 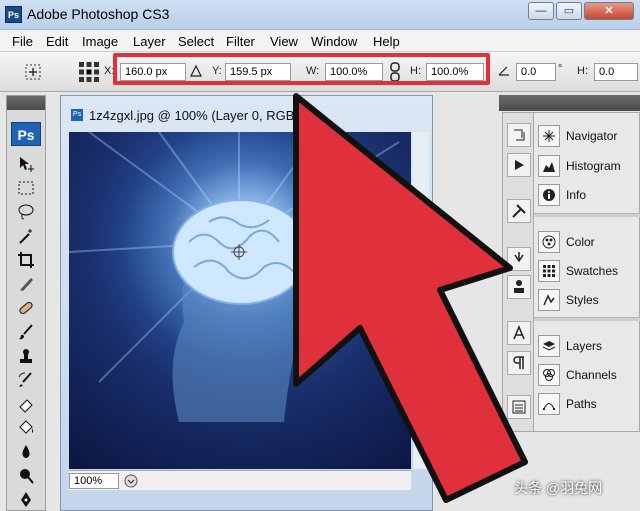 What do you see at coordinates (77, 115) in the screenshot?
I see `document-ps-icon: Ps` at bounding box center [77, 115].